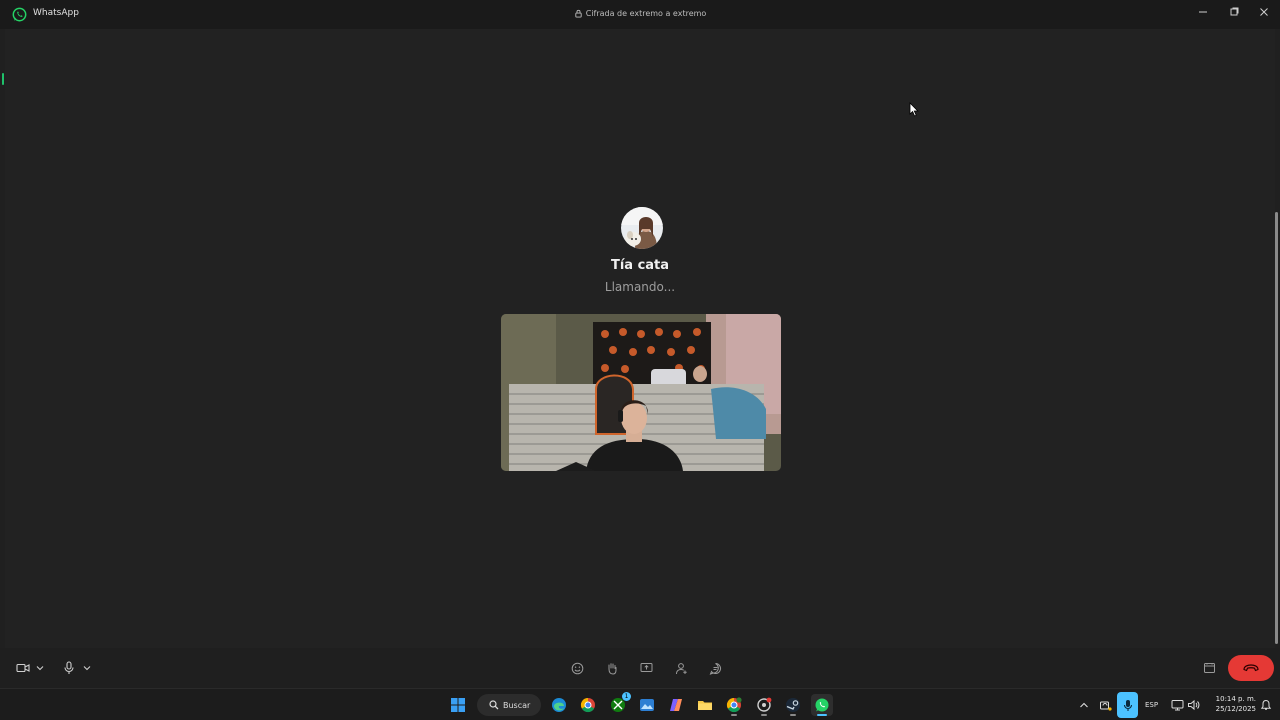  Describe the element at coordinates (641, 392) in the screenshot. I see `self-video-preview` at that location.